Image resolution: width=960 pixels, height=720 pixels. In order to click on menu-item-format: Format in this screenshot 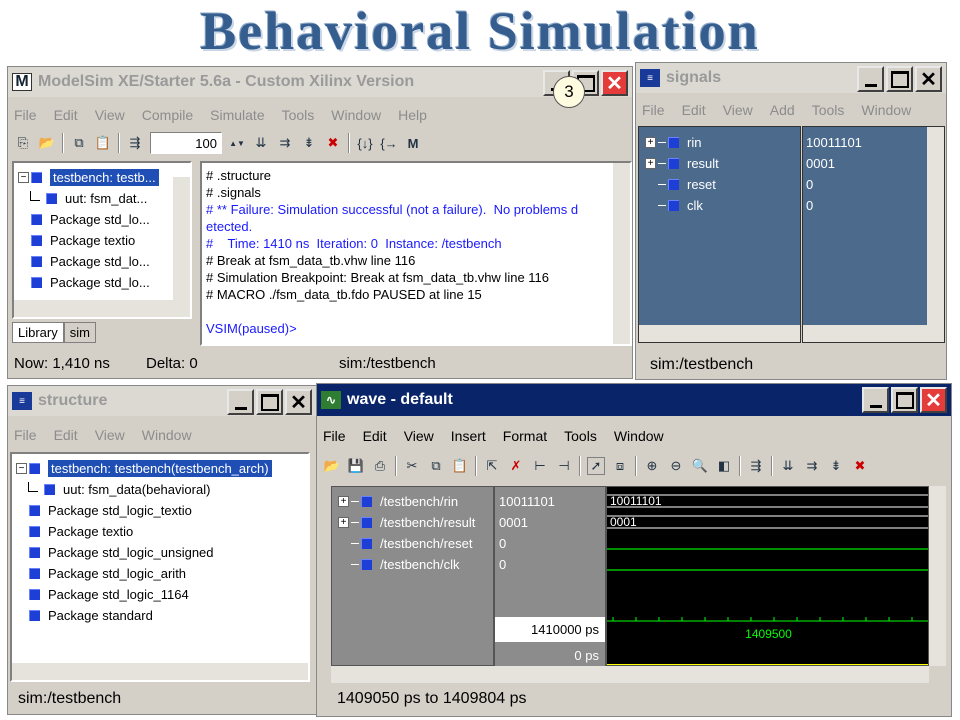, I will do `click(525, 436)`.